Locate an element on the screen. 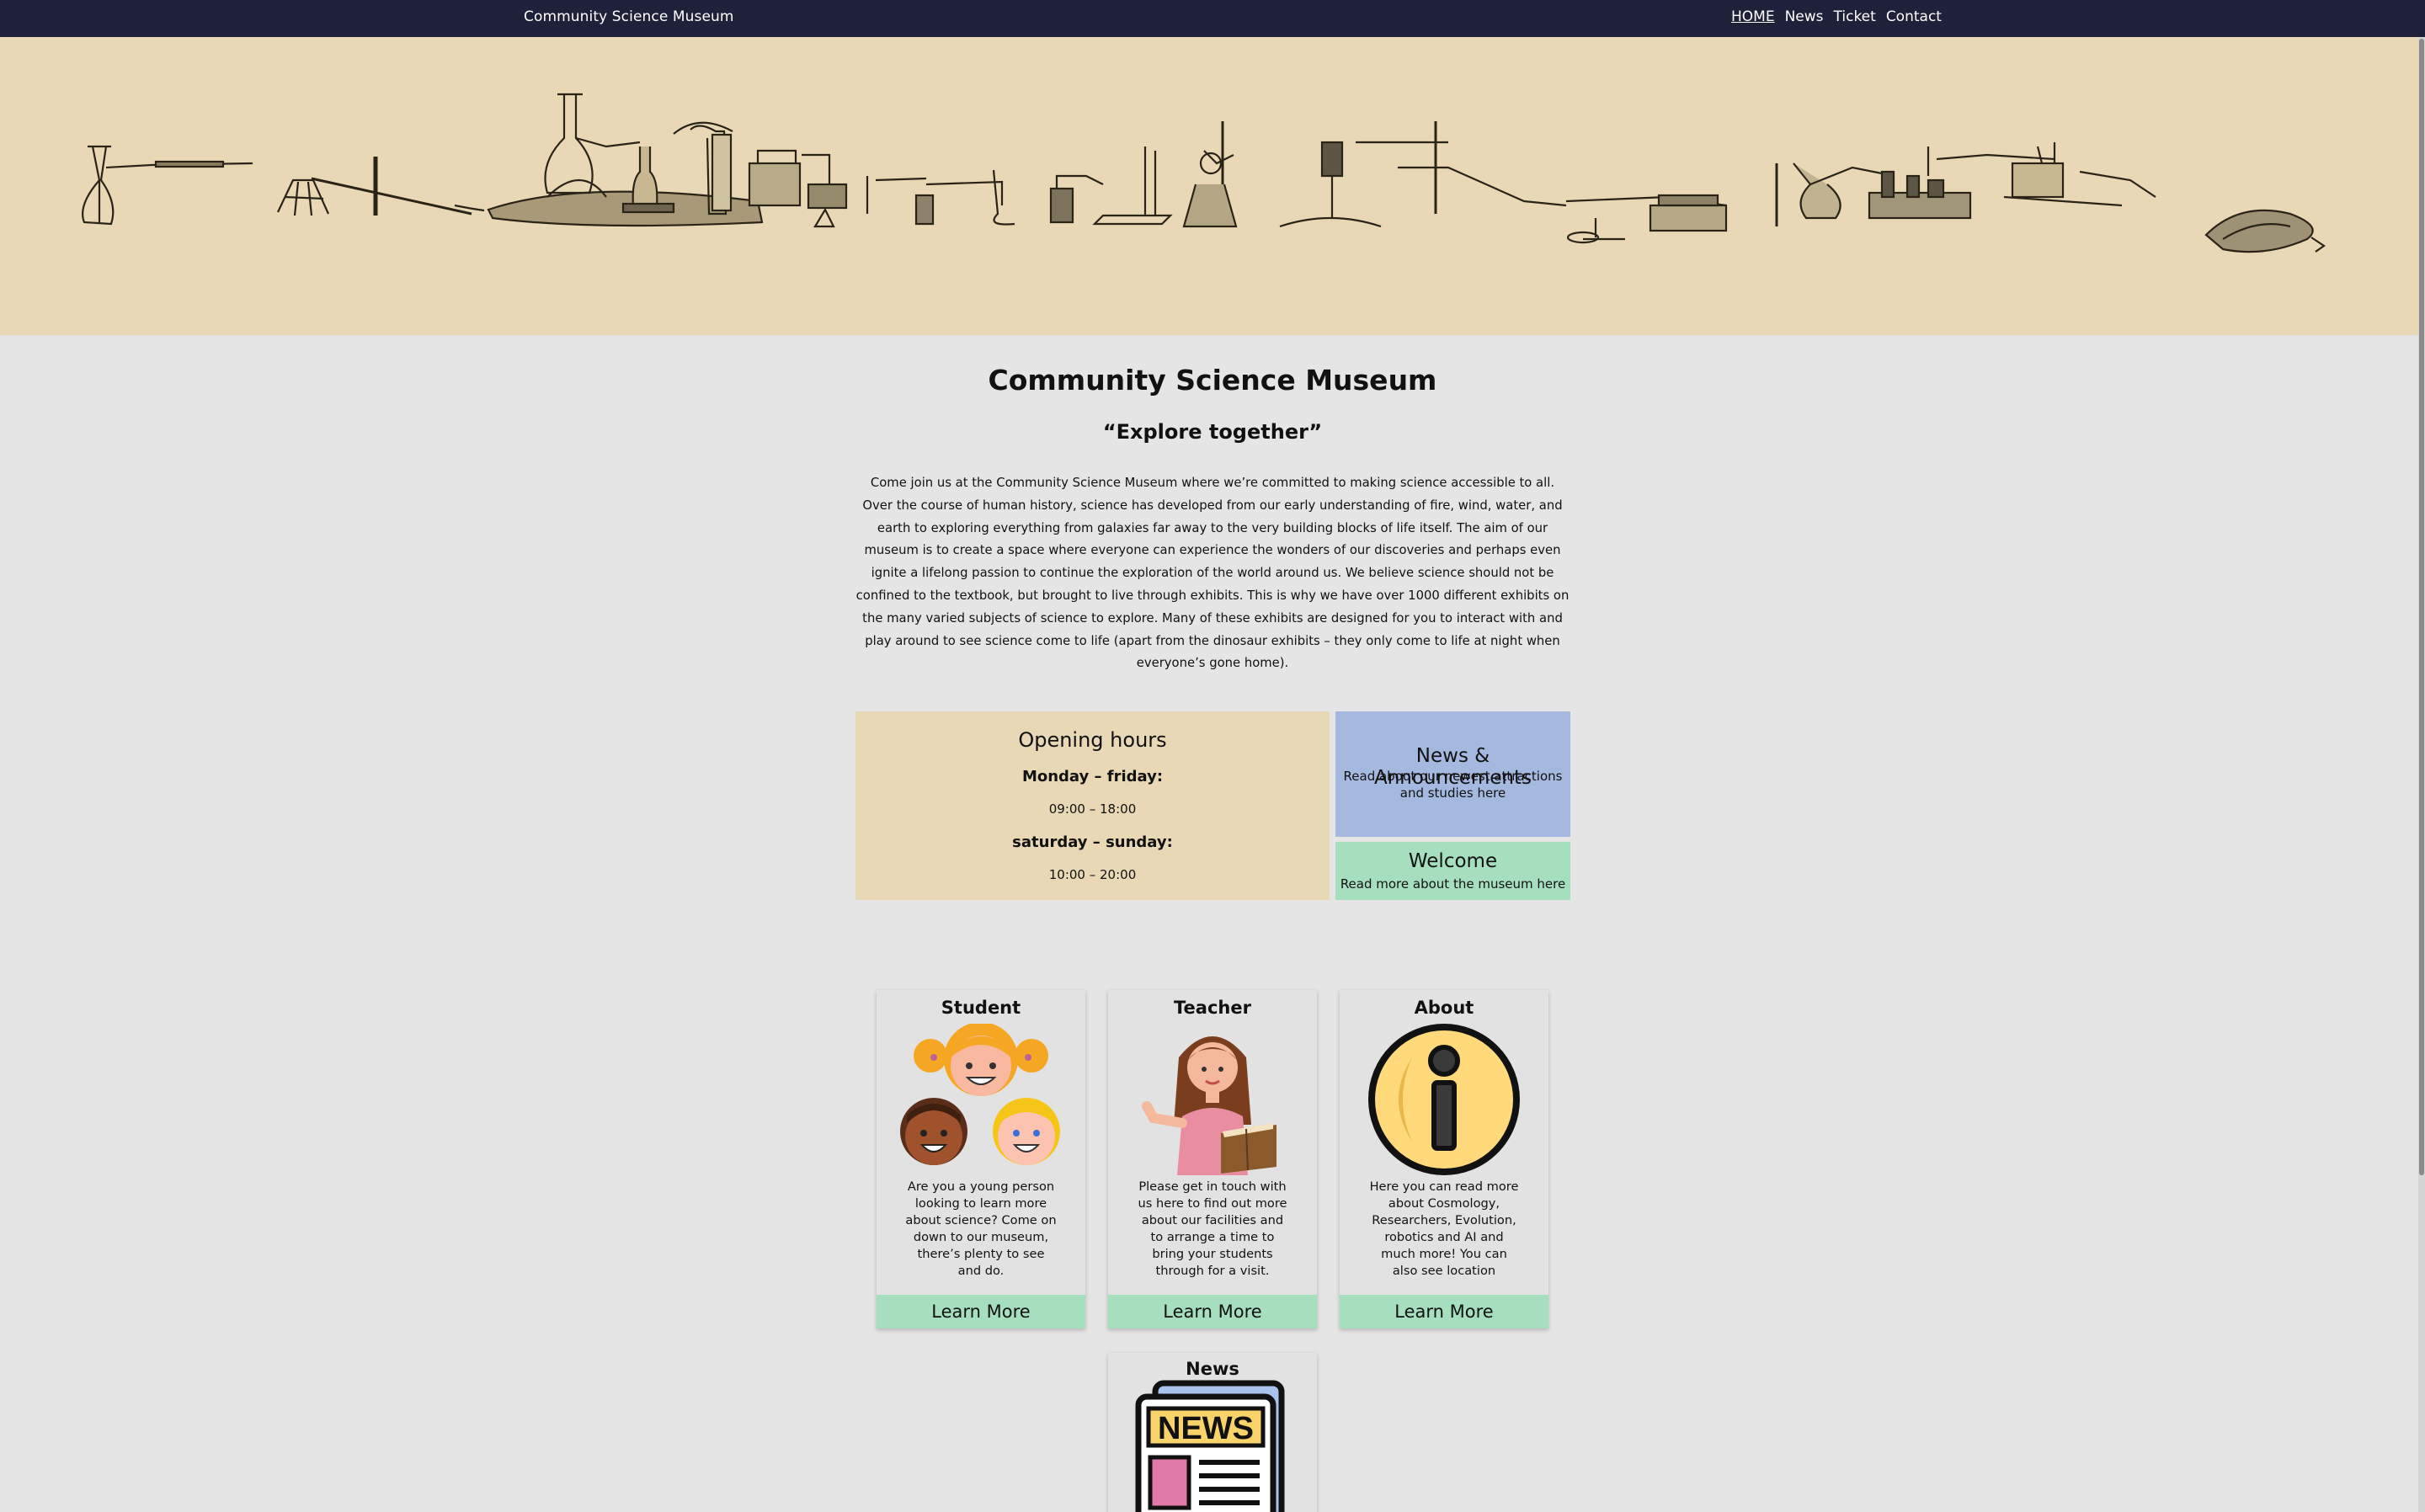 Image resolution: width=2425 pixels, height=1512 pixels. page-title: Community Science Museum is located at coordinates (1212, 381).